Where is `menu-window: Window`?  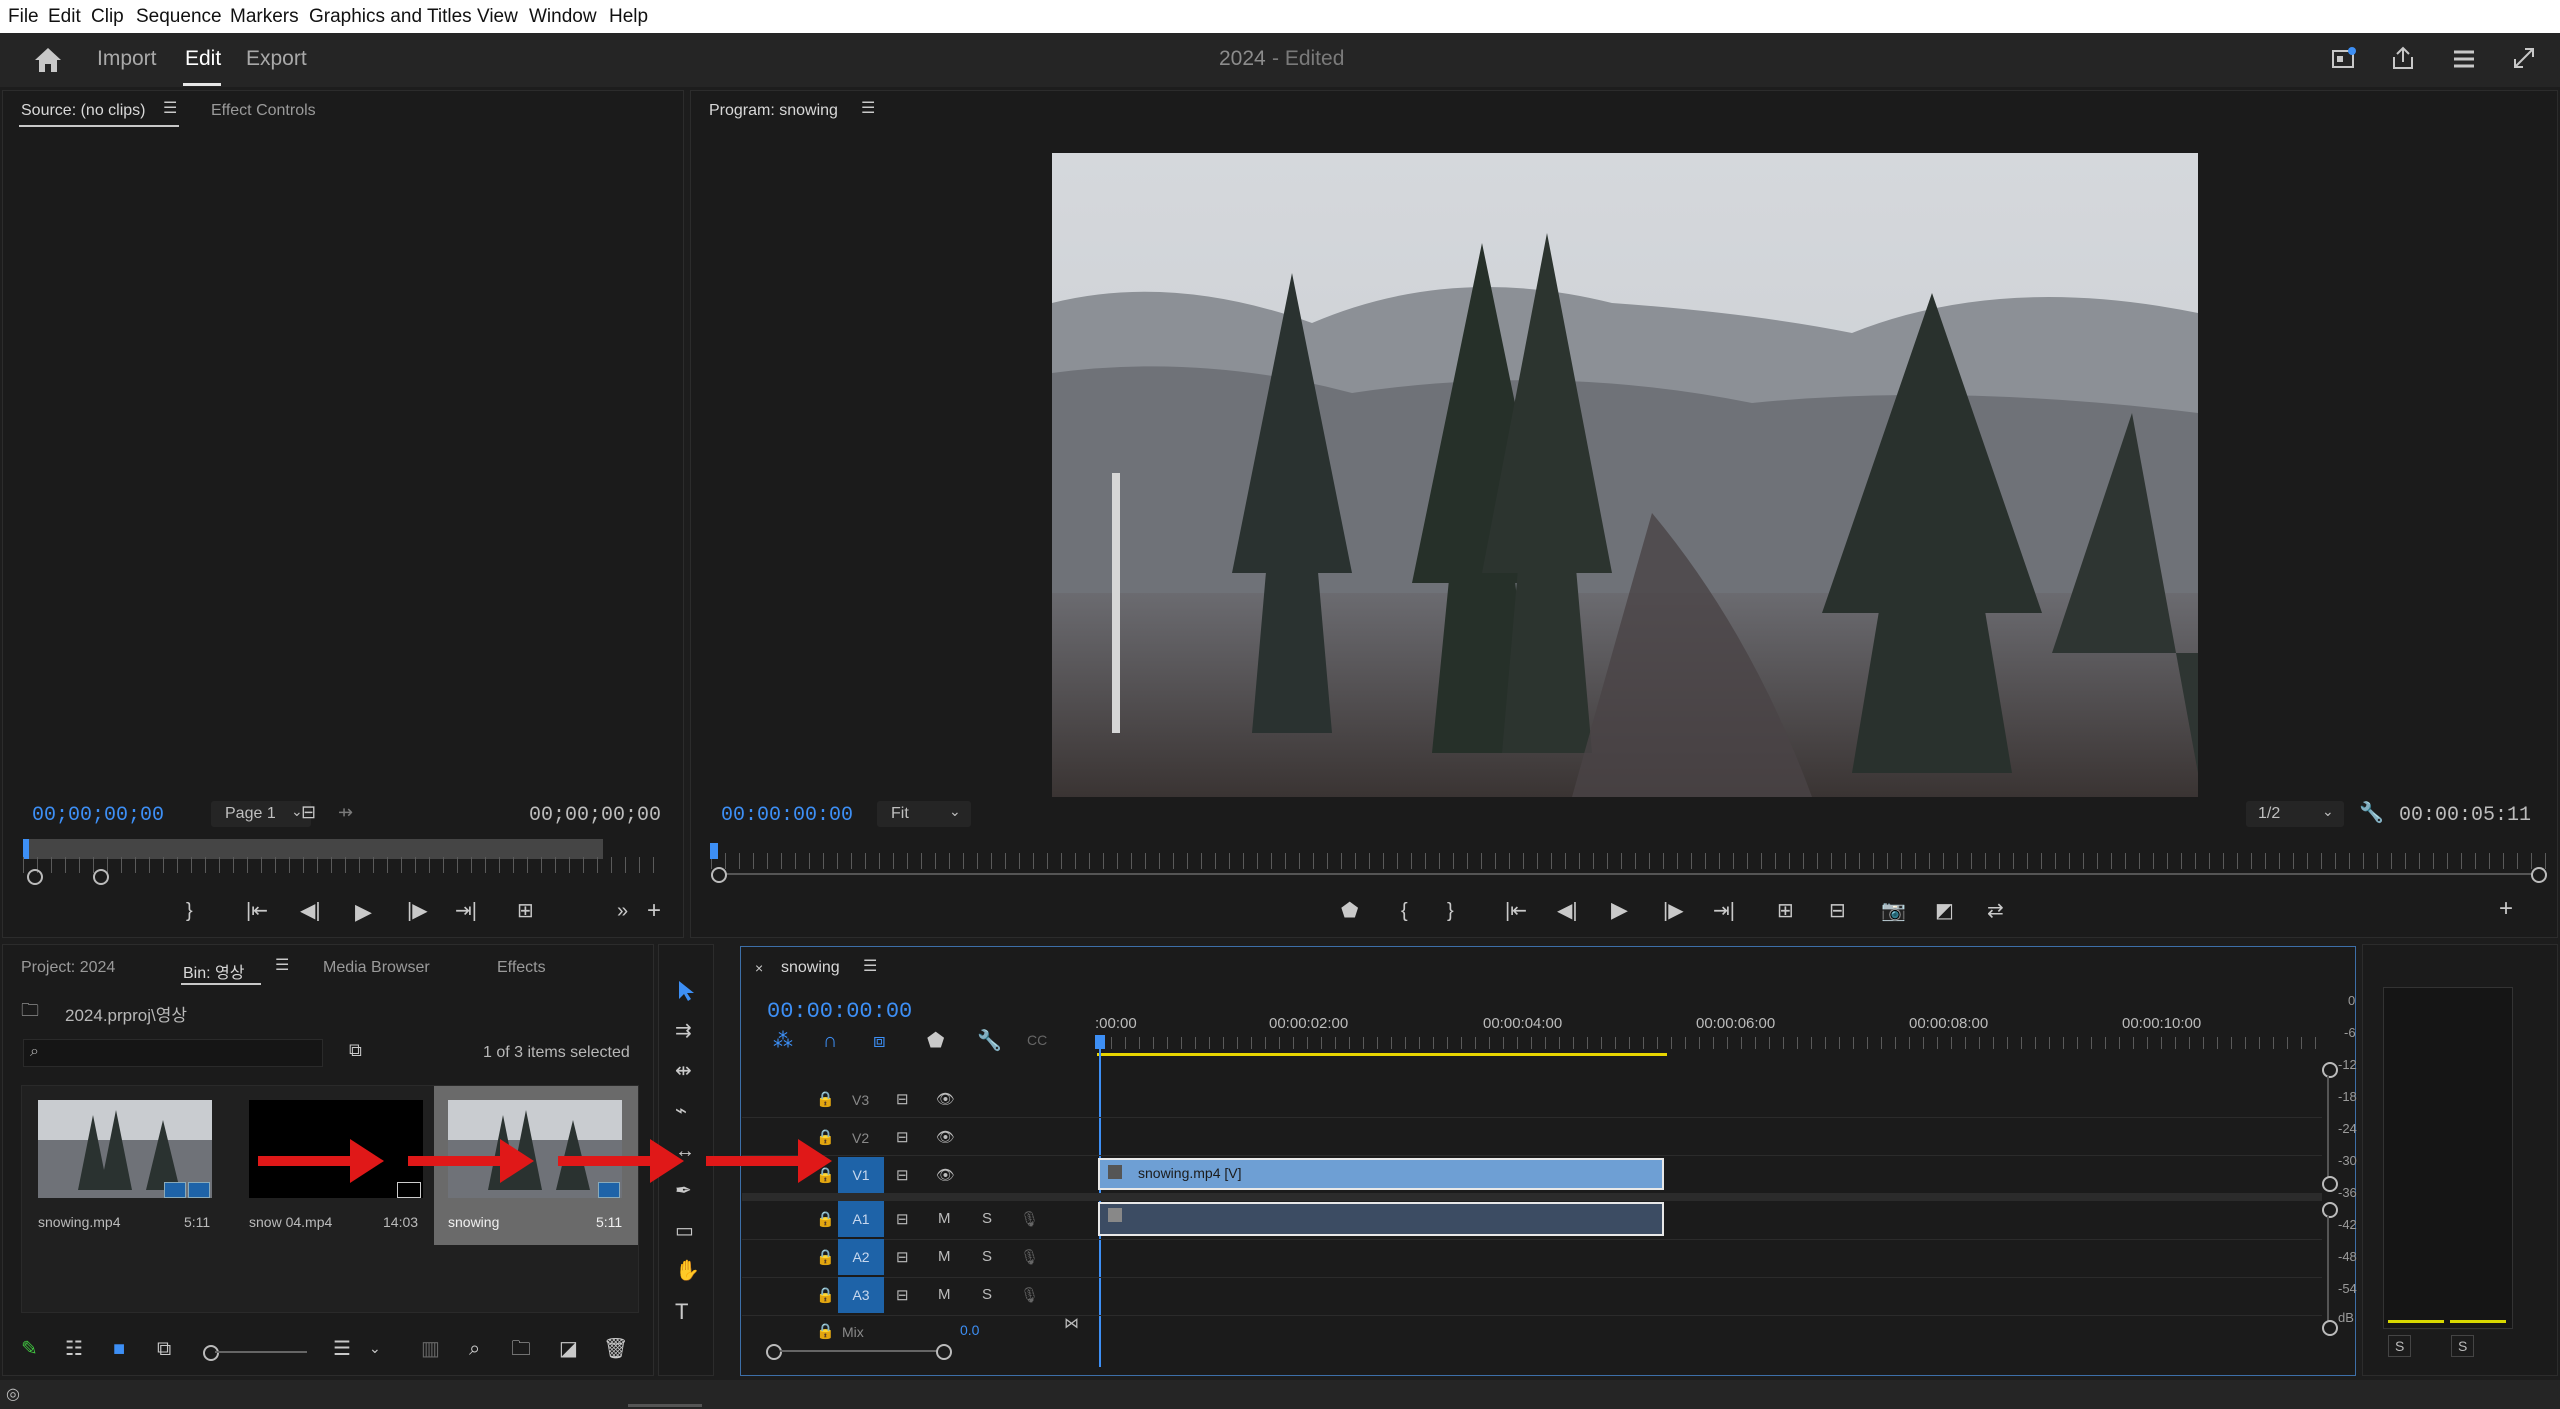 menu-window: Window is located at coordinates (563, 17).